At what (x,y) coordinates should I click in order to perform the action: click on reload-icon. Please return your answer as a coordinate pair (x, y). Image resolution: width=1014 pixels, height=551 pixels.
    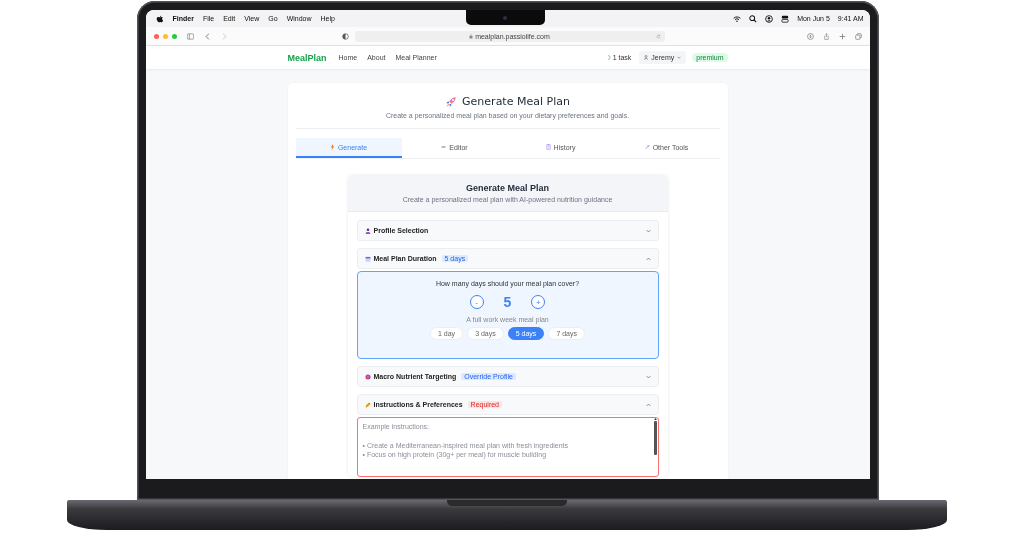
    Looking at the image, I should click on (658, 36).